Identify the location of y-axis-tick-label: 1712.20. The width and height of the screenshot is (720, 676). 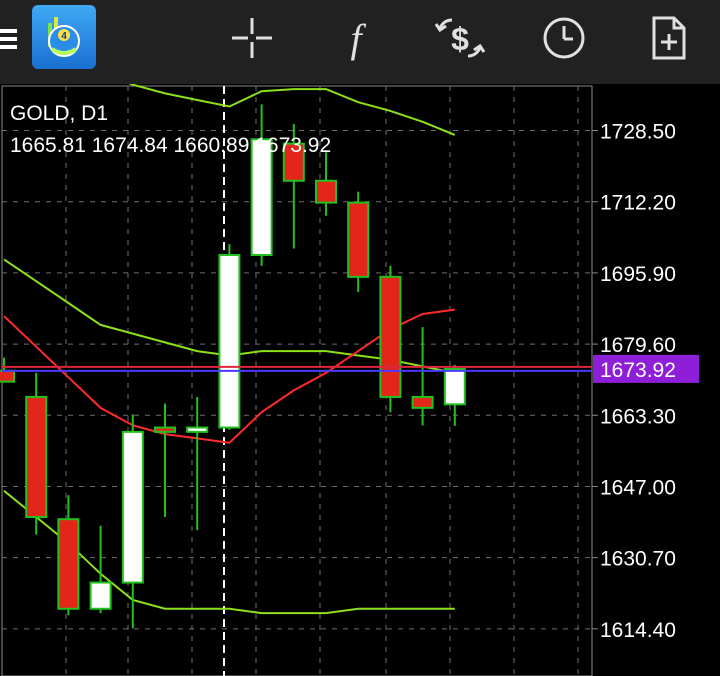
(638, 203).